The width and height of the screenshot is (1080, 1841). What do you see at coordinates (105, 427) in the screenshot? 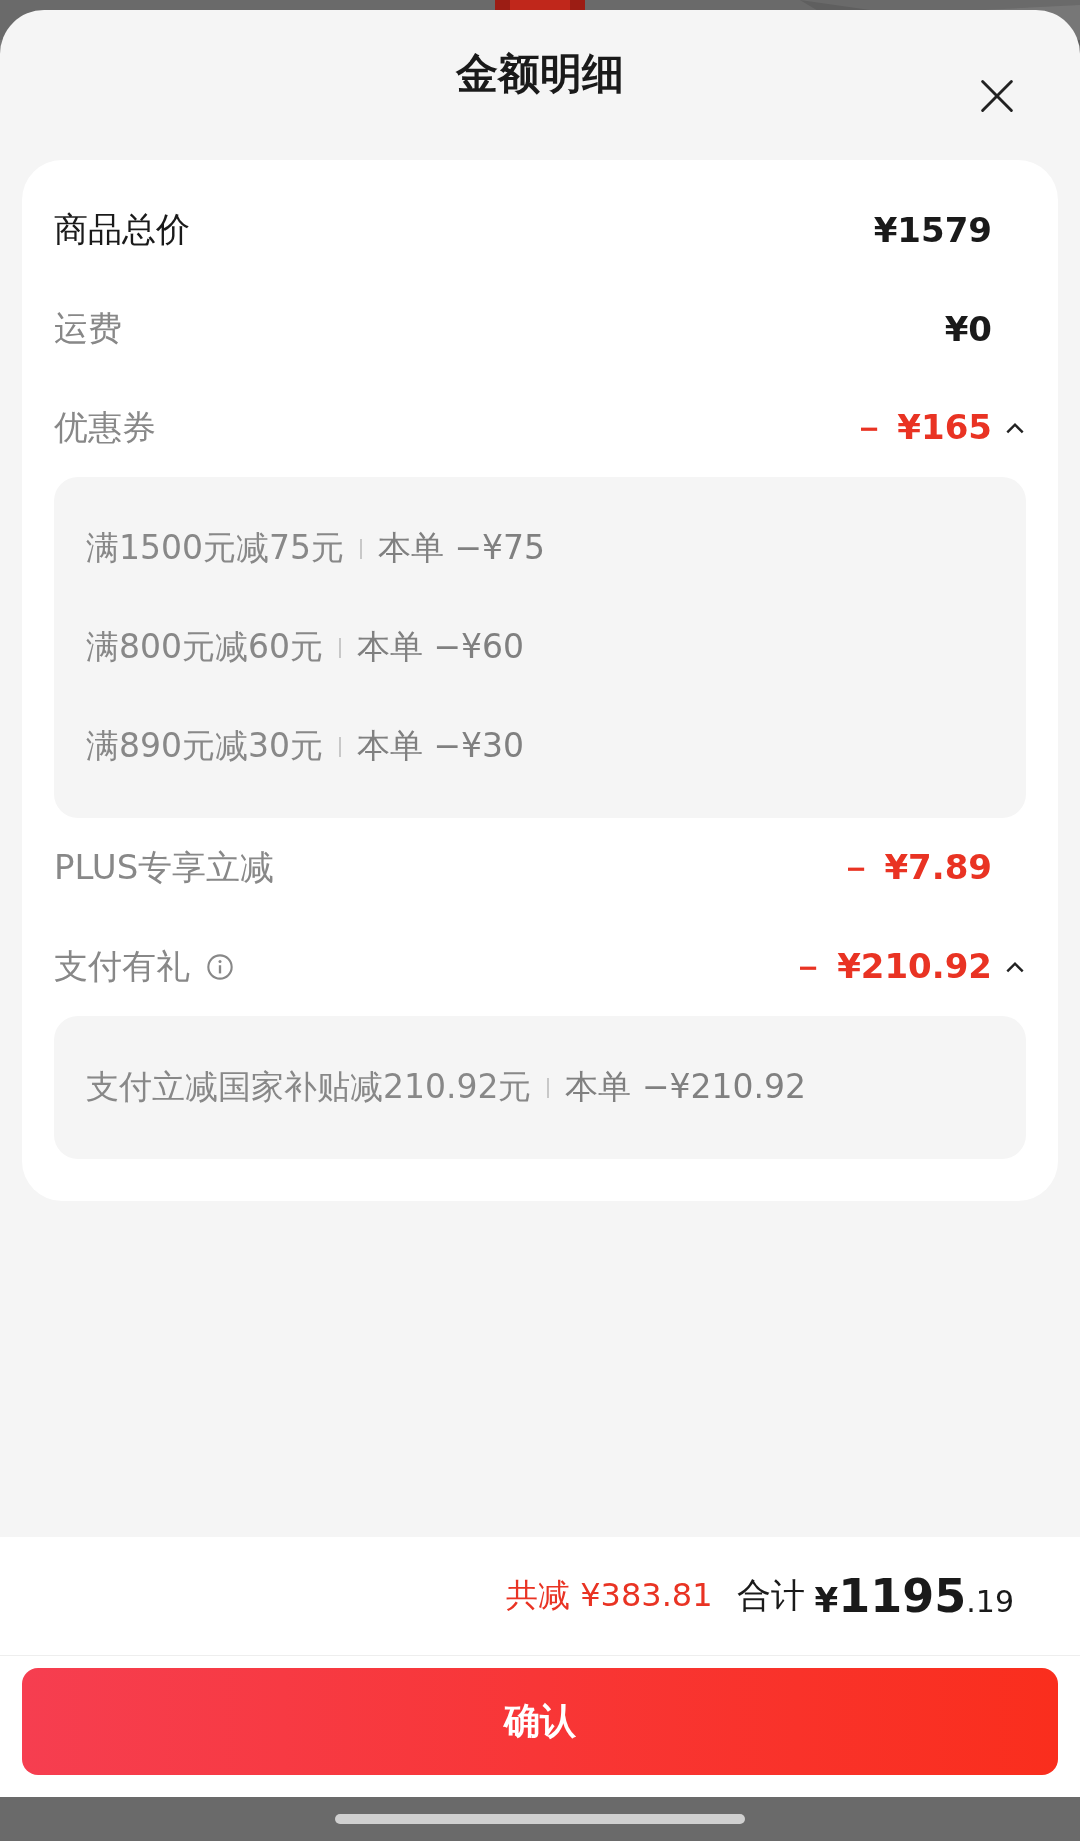
I see `row-label: 优惠券` at bounding box center [105, 427].